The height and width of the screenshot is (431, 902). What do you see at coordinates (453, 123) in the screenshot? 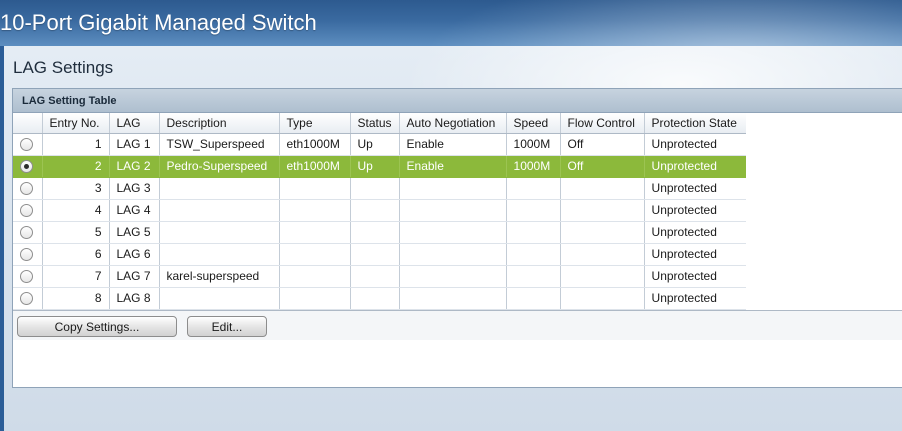
I see `col-header-auto-negotiation: Auto Negotiation` at bounding box center [453, 123].